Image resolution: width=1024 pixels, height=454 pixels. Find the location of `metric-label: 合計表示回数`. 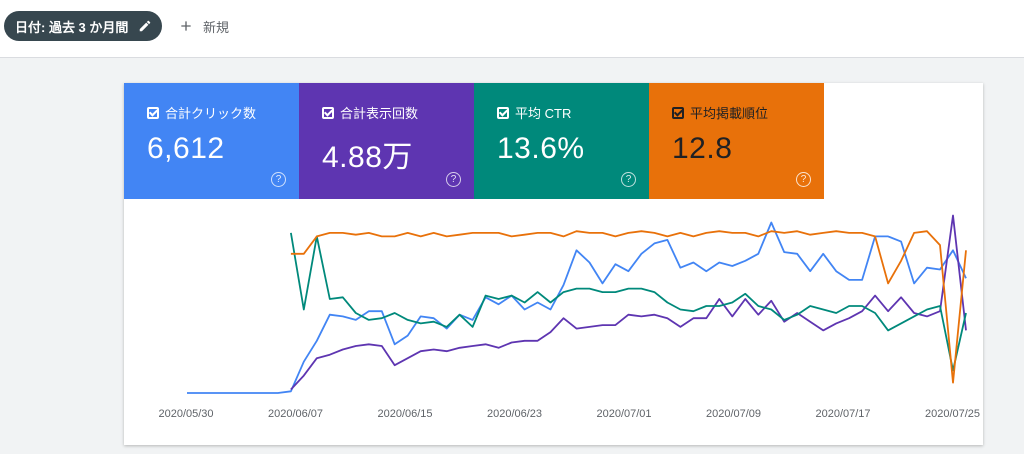

metric-label: 合計表示回数 is located at coordinates (379, 113).